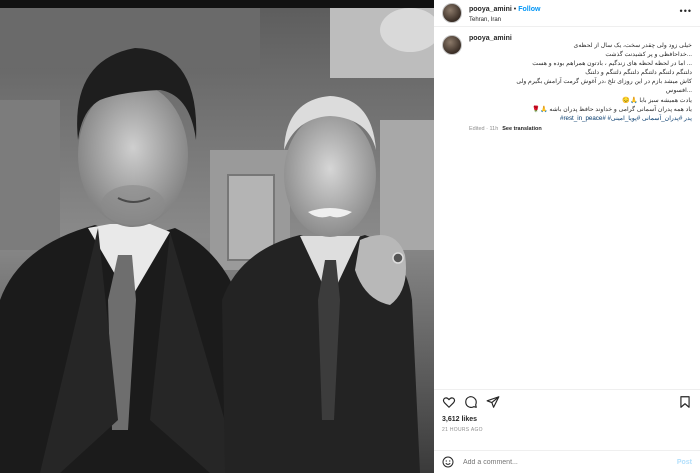  I want to click on action-icons, so click(567, 399).